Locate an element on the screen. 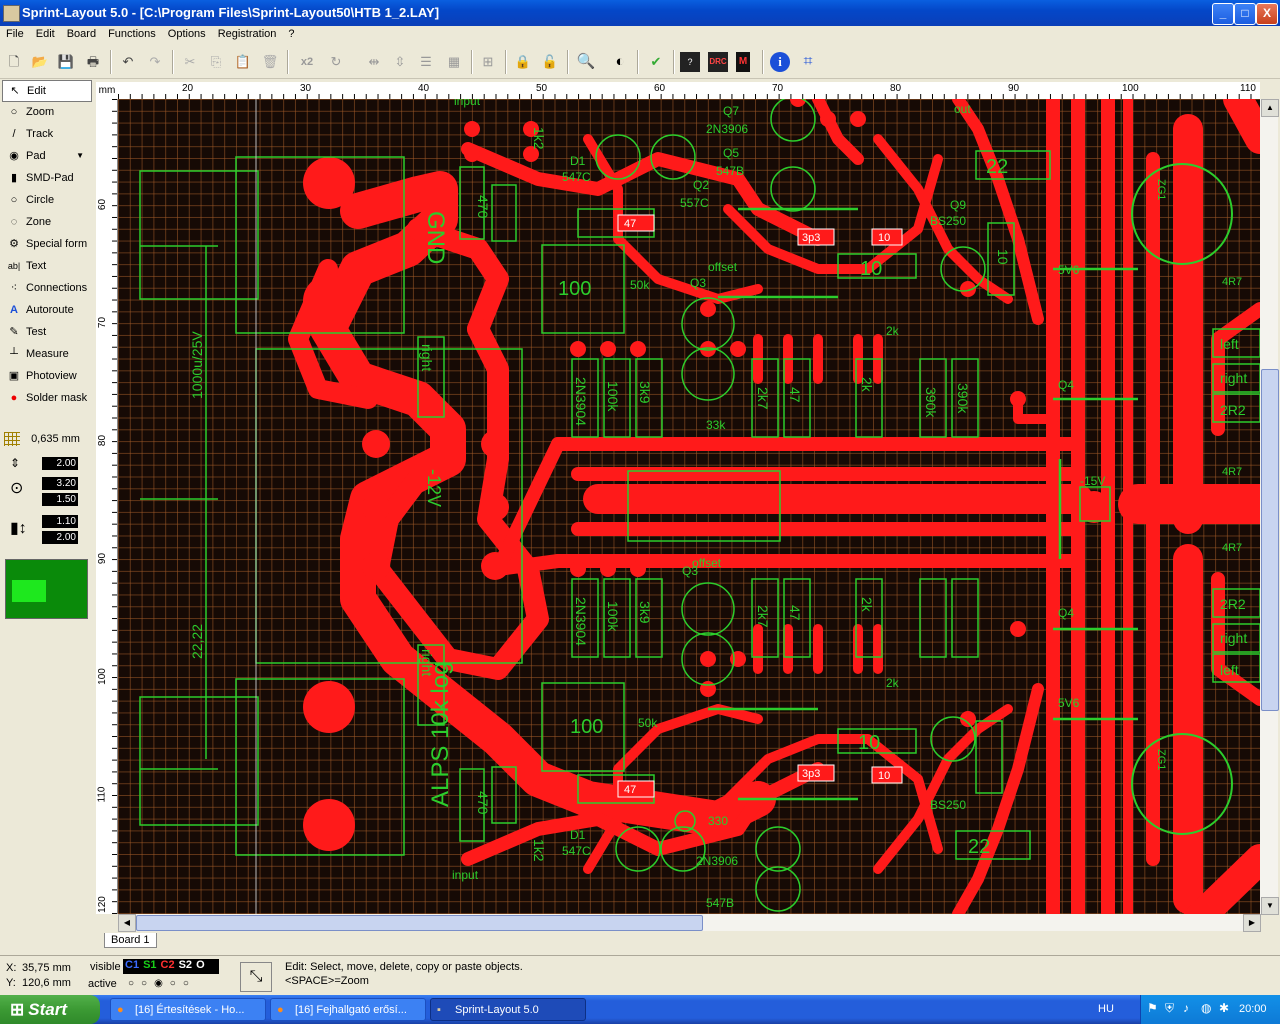  save-icon: 💾 is located at coordinates (66, 62).